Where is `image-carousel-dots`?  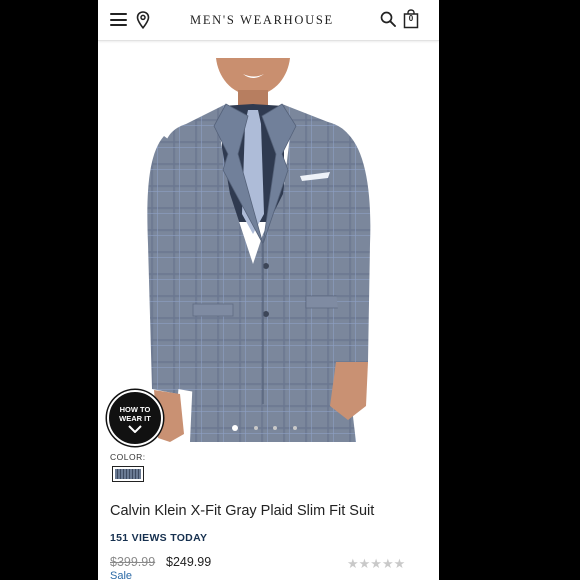 image-carousel-dots is located at coordinates (268, 429).